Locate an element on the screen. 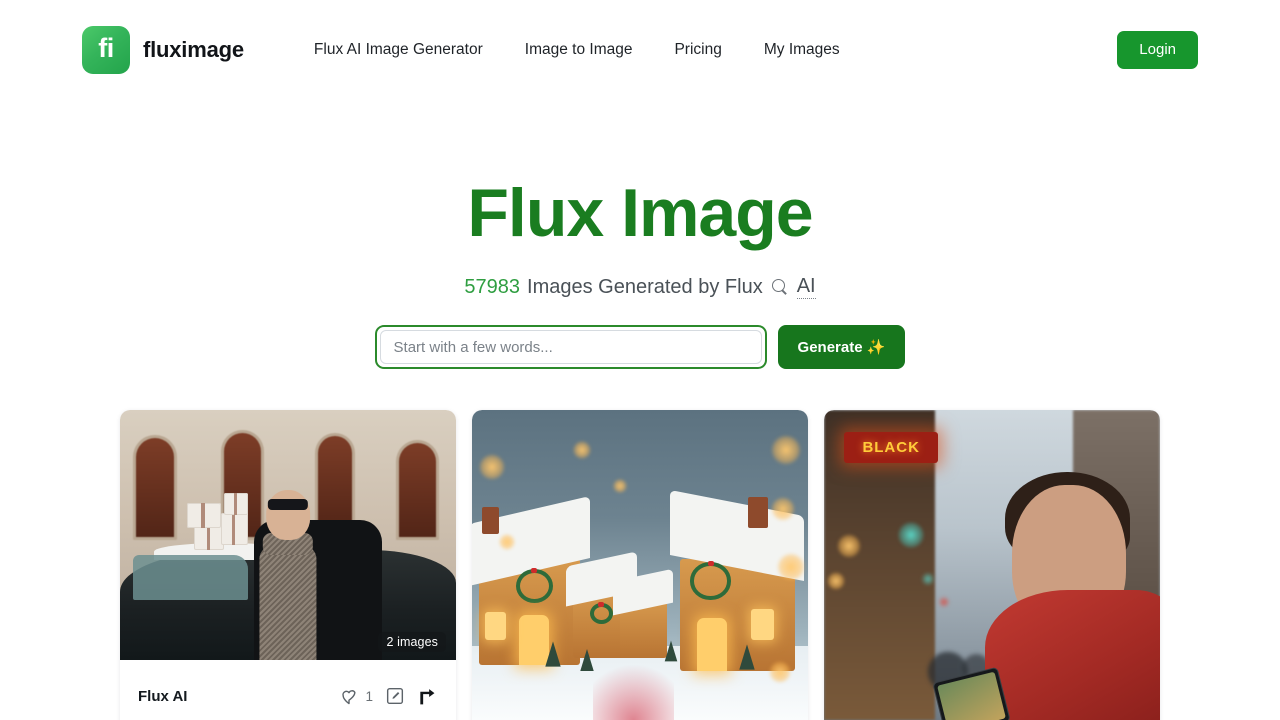 Image resolution: width=1280 pixels, height=720 pixels. ai-abbreviation: AI is located at coordinates (806, 287).